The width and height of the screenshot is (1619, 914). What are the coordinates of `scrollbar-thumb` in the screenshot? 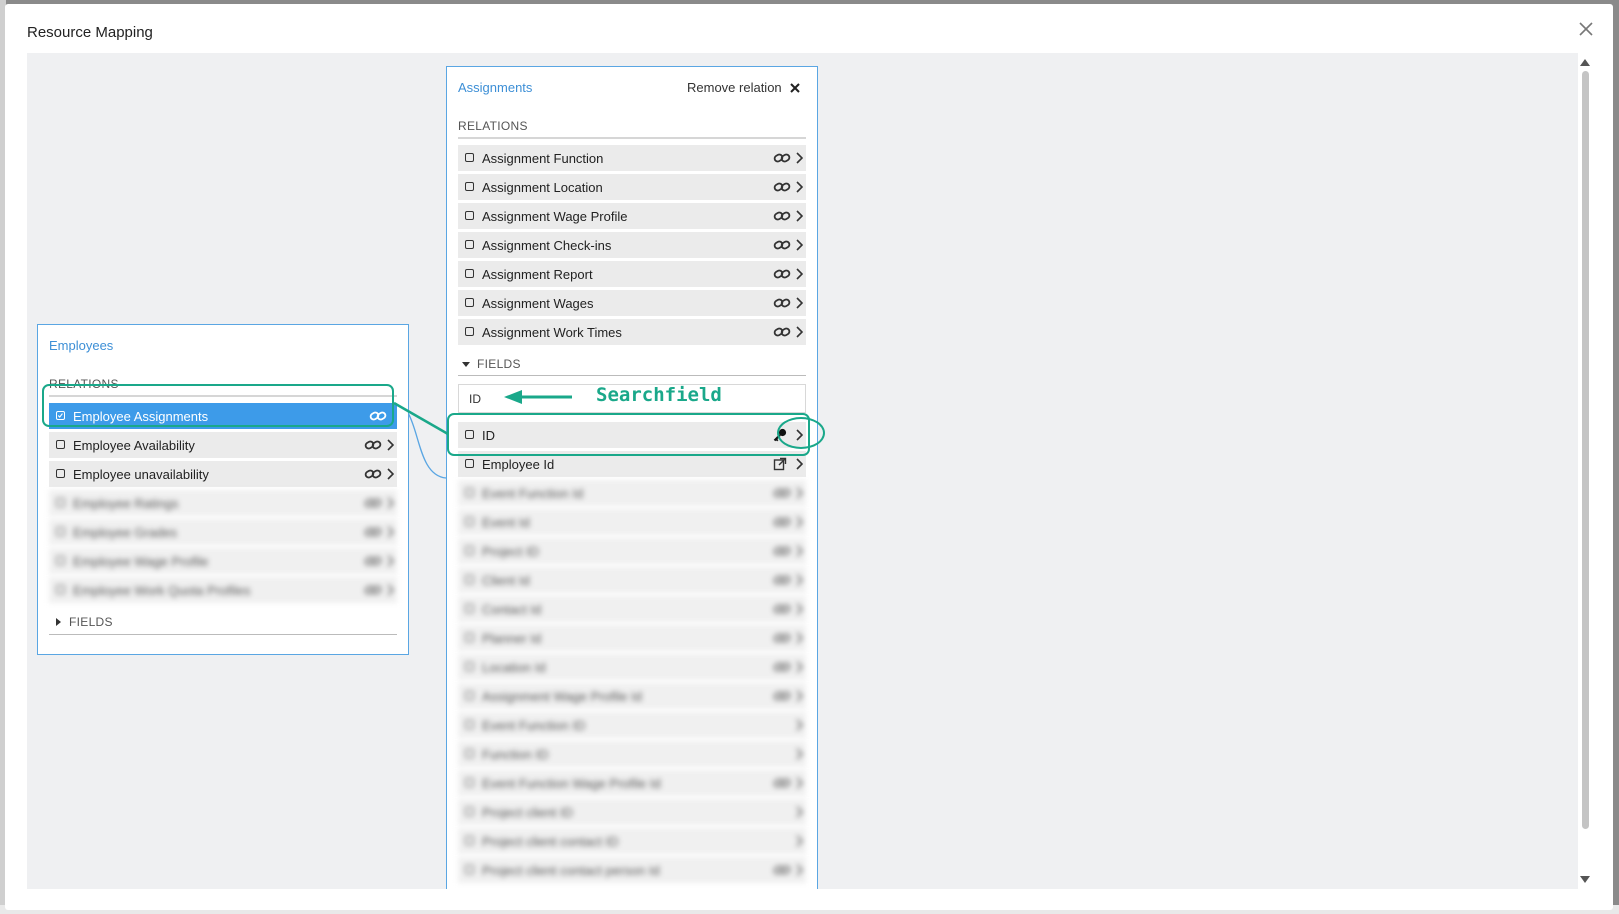 It's located at (1585, 450).